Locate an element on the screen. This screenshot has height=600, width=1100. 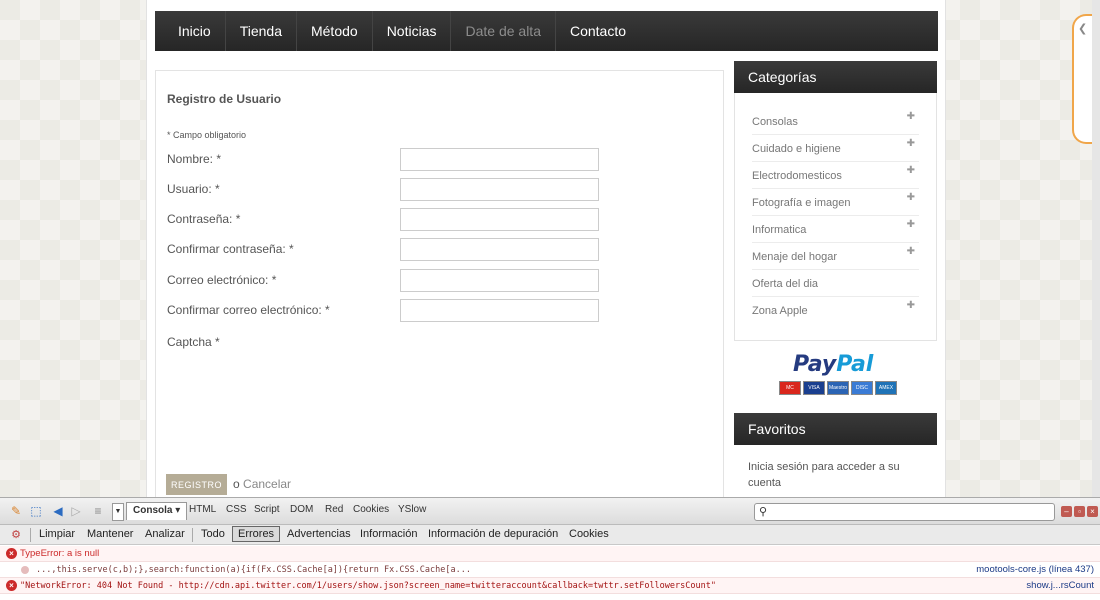
label-usuario: Usuario: * is located at coordinates (193, 189).